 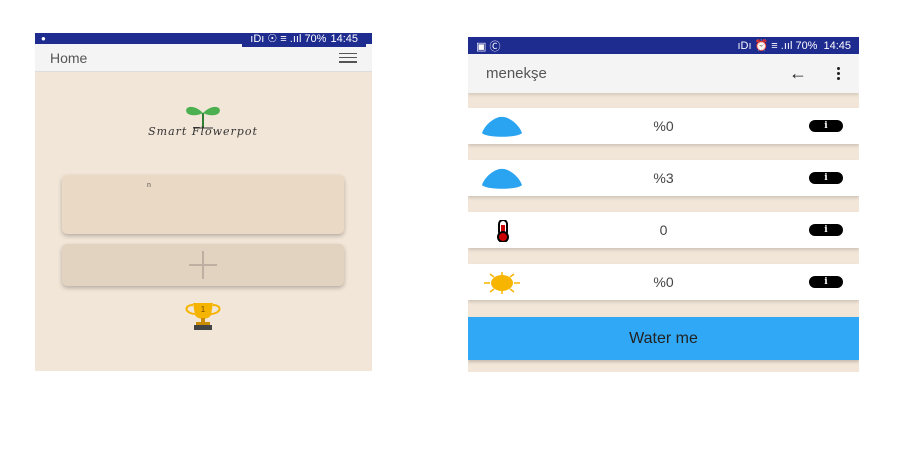 I want to click on back-arrow-icon: ←, so click(x=798, y=73).